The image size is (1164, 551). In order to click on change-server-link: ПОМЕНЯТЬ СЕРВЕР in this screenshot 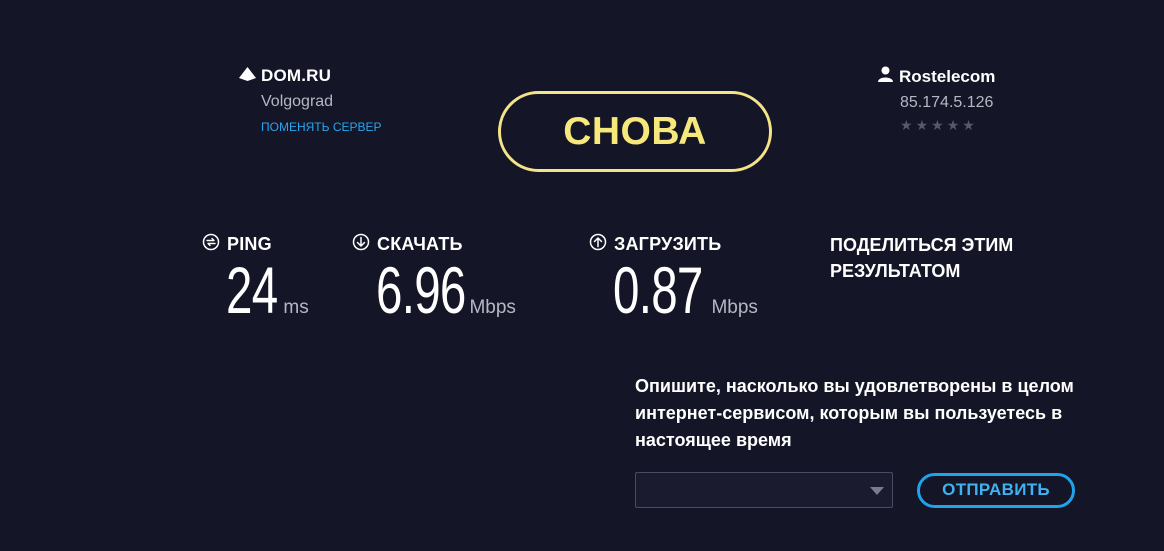, I will do `click(321, 127)`.